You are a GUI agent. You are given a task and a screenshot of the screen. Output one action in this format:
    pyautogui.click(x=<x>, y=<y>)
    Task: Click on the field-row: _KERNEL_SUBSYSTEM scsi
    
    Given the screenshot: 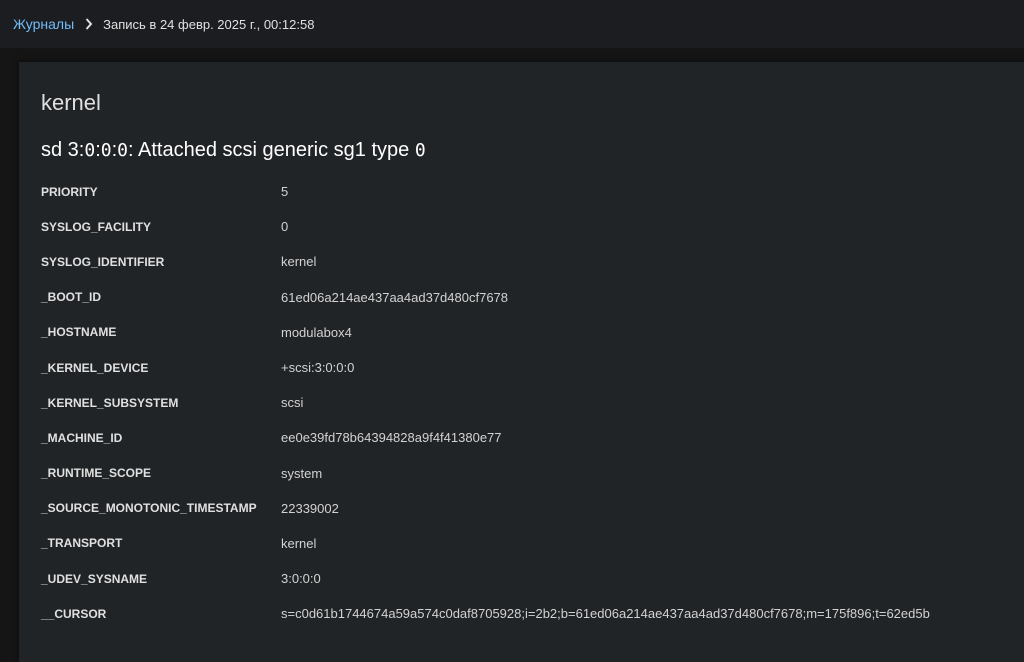 What is the action you would take?
    pyautogui.click(x=532, y=402)
    